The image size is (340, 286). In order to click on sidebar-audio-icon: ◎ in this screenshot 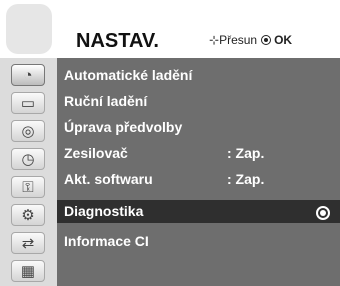, I will do `click(28, 131)`.